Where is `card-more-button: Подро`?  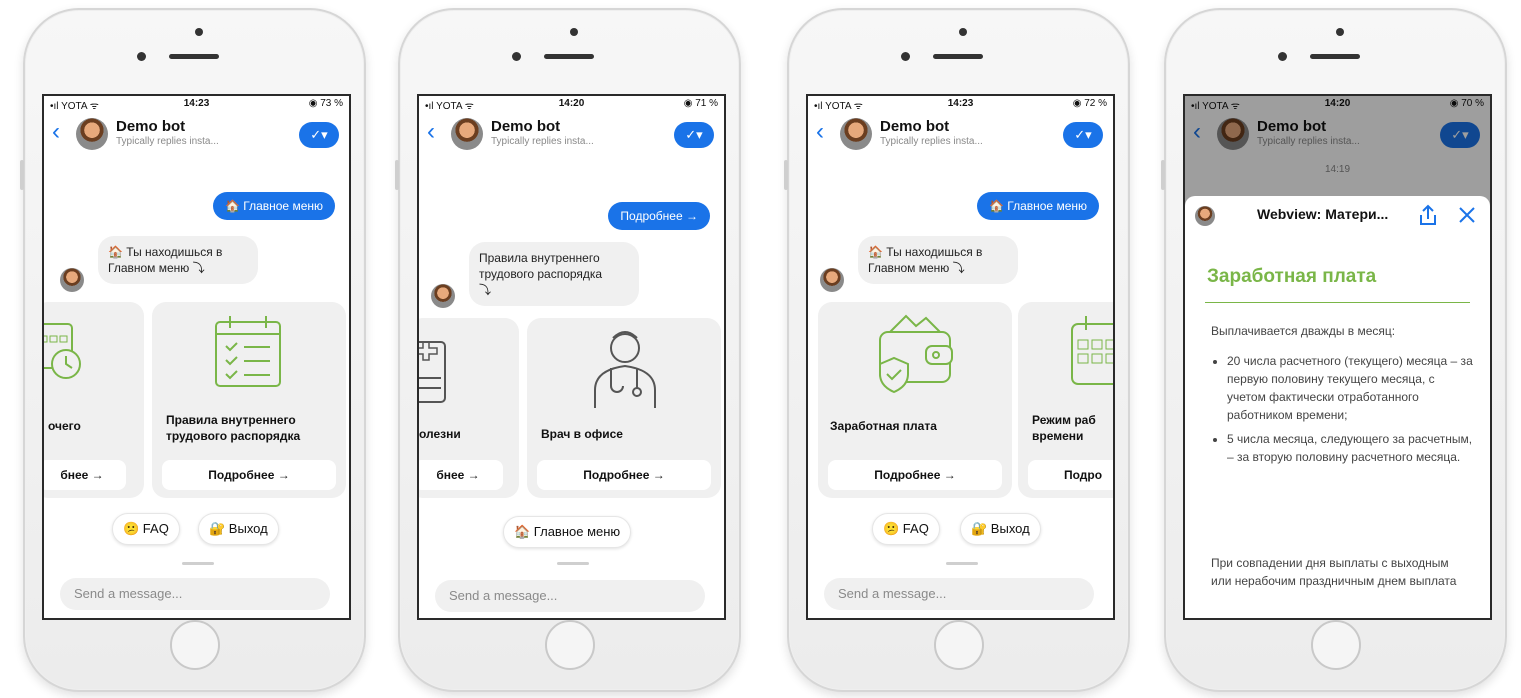 card-more-button: Подро is located at coordinates (1070, 475).